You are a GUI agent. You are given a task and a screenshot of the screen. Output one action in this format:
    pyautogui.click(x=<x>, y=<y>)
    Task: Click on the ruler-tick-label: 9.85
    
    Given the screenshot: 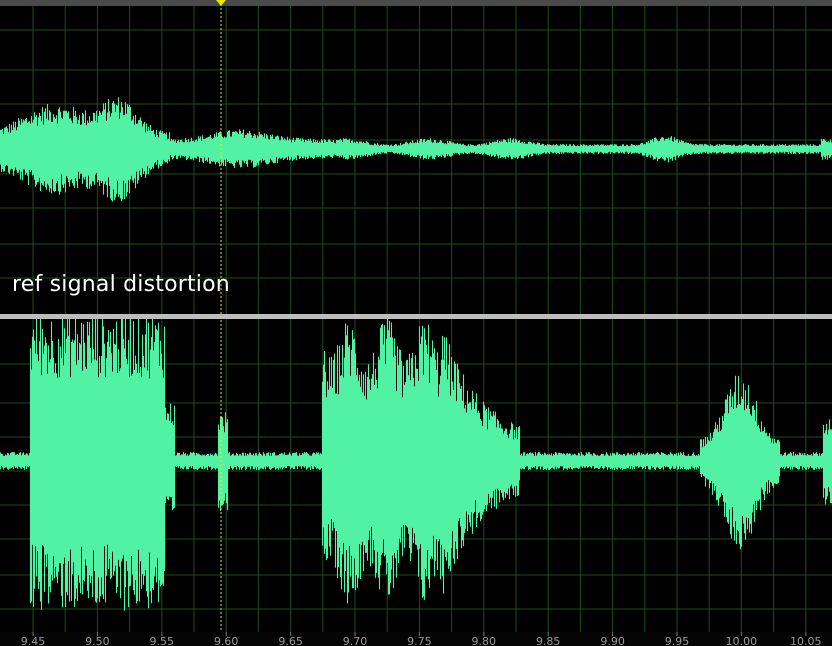 What is the action you would take?
    pyautogui.click(x=548, y=640)
    